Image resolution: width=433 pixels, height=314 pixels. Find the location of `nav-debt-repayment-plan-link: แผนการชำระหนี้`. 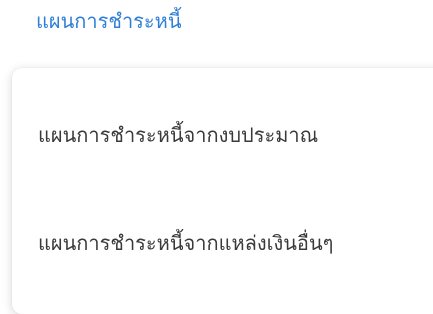

nav-debt-repayment-plan-link: แผนการชำระหนี้ is located at coordinates (109, 21).